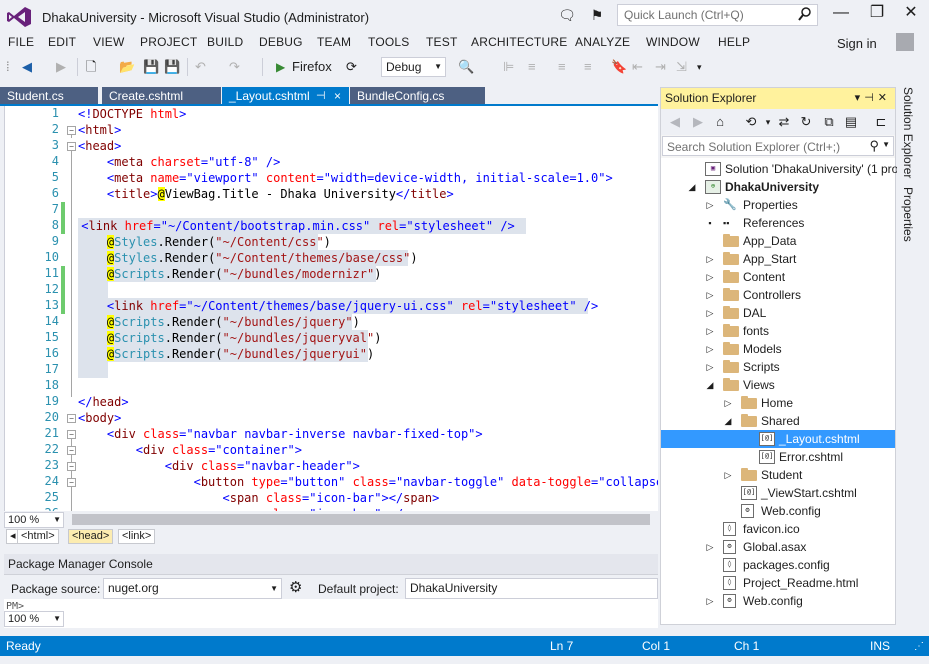 This screenshot has height=664, width=929. What do you see at coordinates (108, 42) in the screenshot?
I see `menu-view: VIEW` at bounding box center [108, 42].